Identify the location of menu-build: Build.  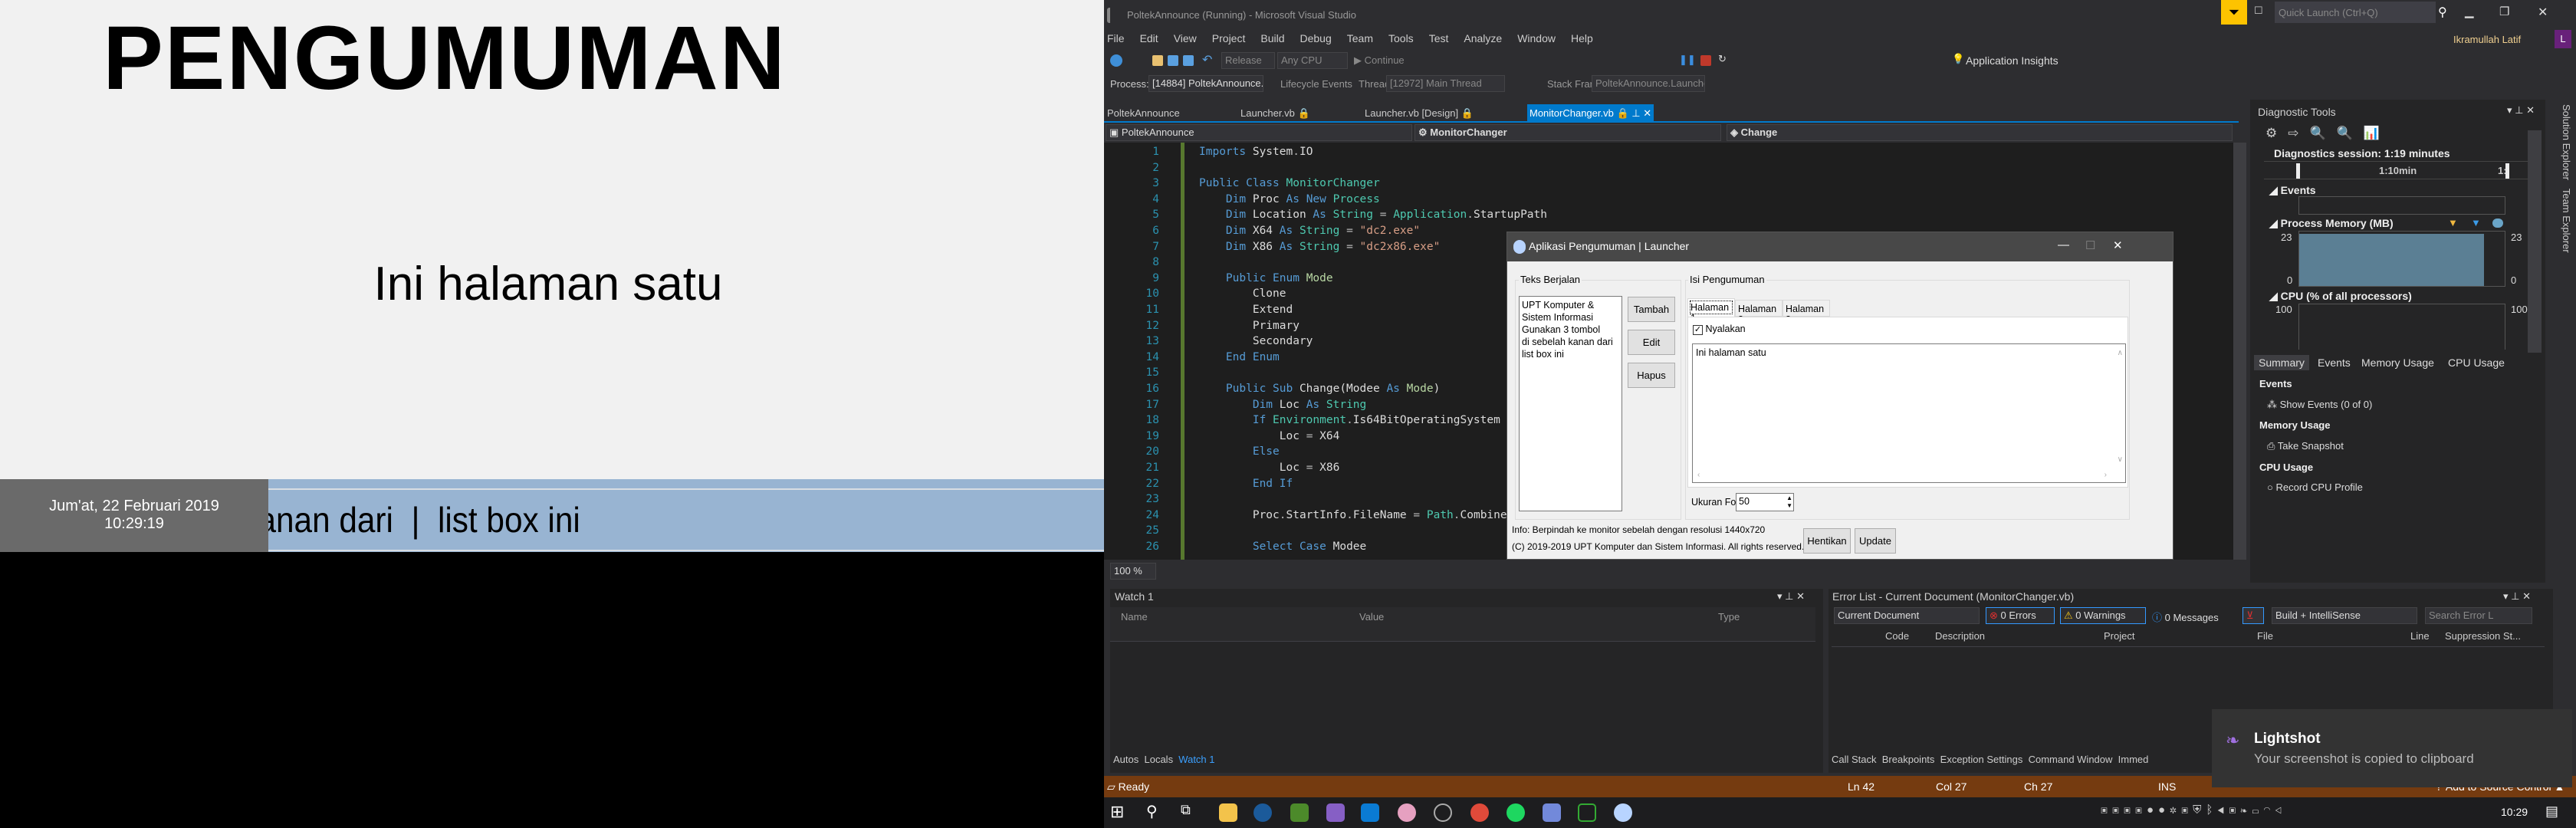
(1272, 38).